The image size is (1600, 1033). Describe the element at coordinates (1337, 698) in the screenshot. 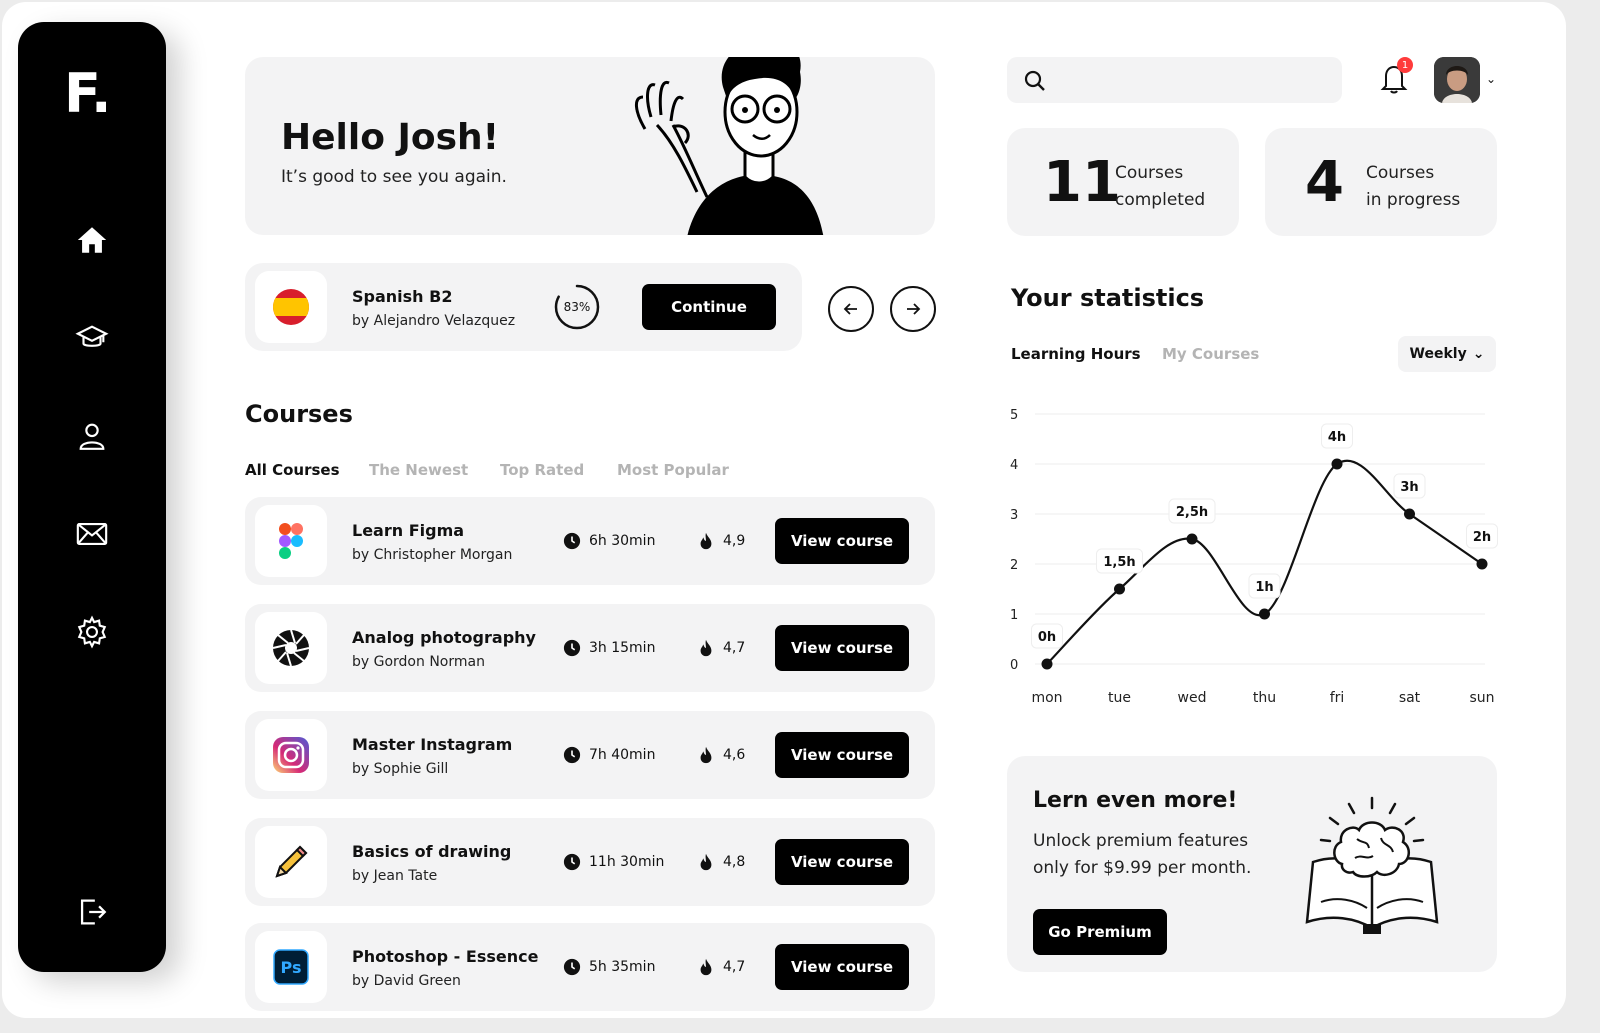

I see `x-tick-label: fri` at that location.